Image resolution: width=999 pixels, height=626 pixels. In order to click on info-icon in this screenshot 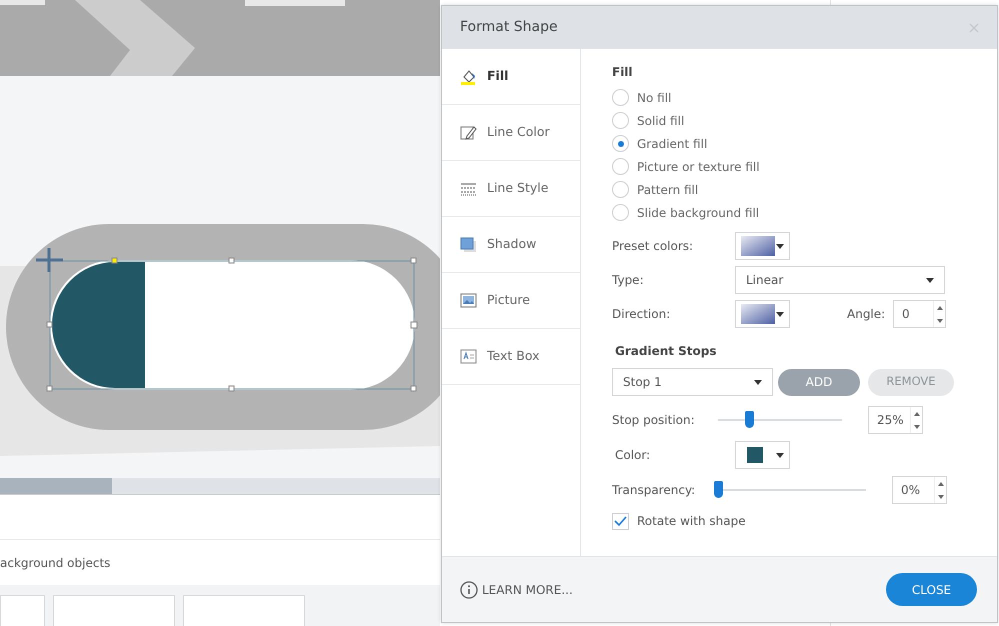, I will do `click(469, 589)`.